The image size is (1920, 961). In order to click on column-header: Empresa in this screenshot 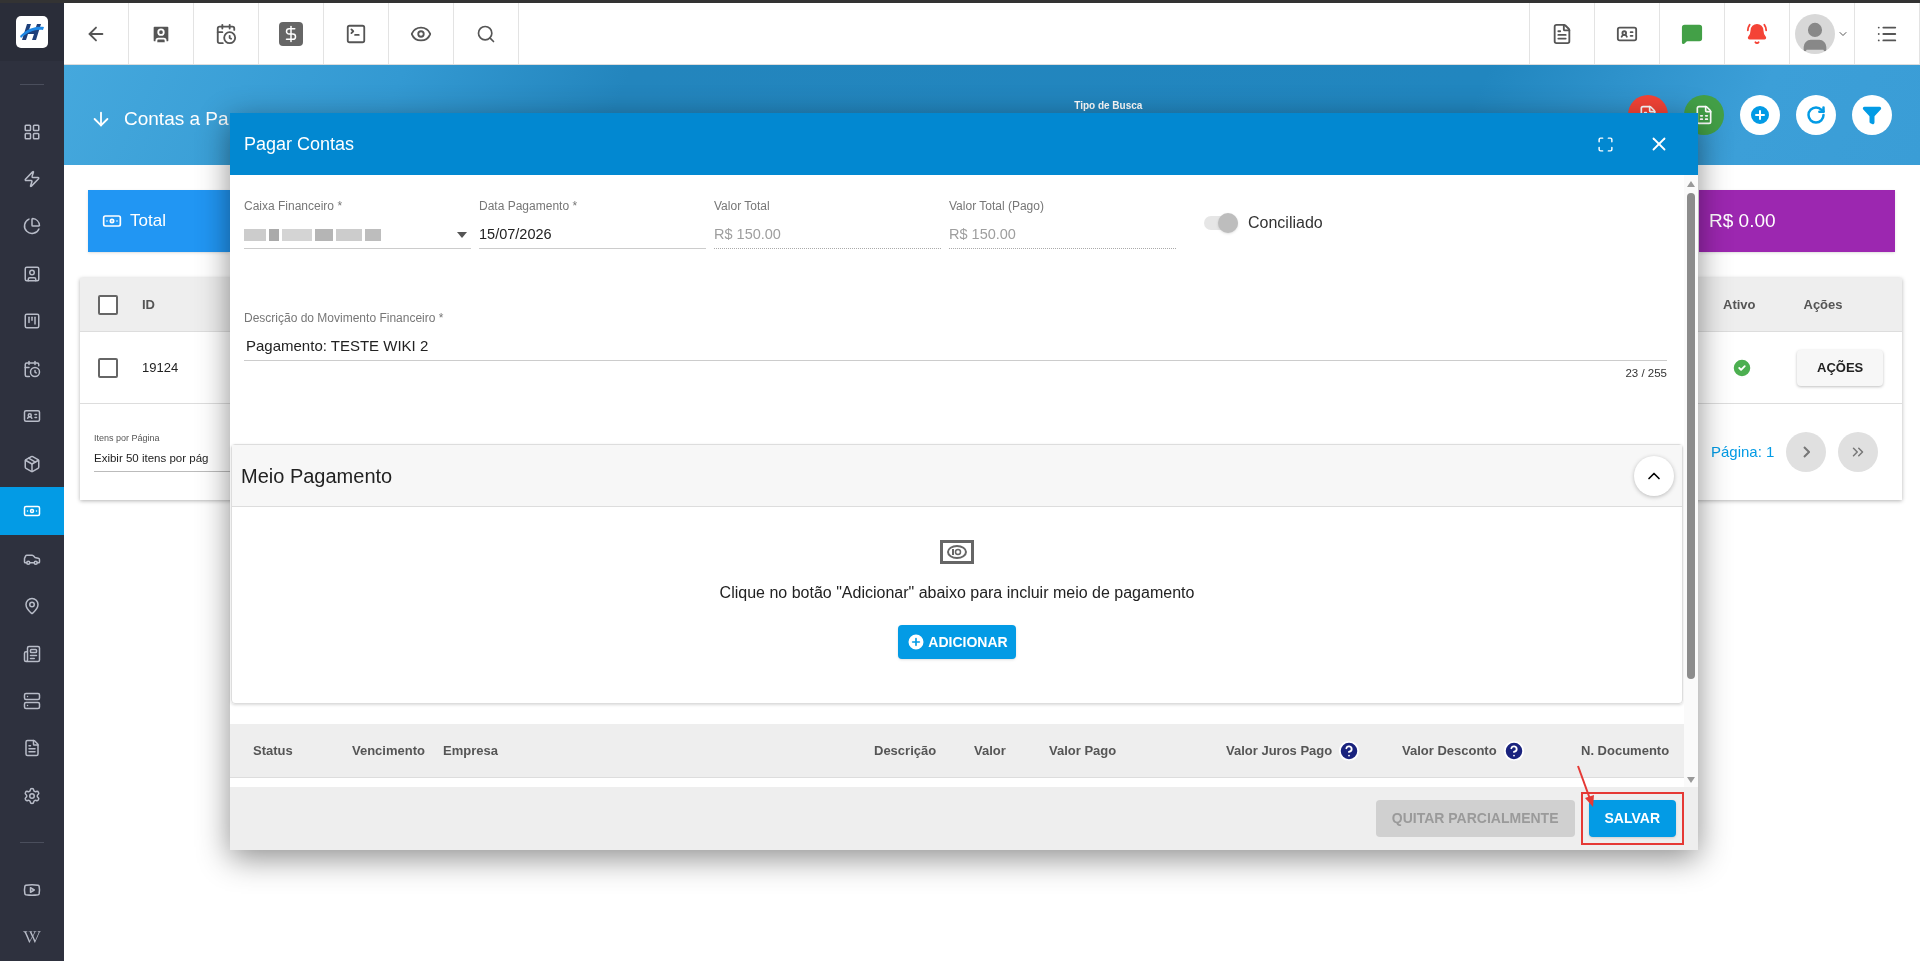, I will do `click(470, 751)`.